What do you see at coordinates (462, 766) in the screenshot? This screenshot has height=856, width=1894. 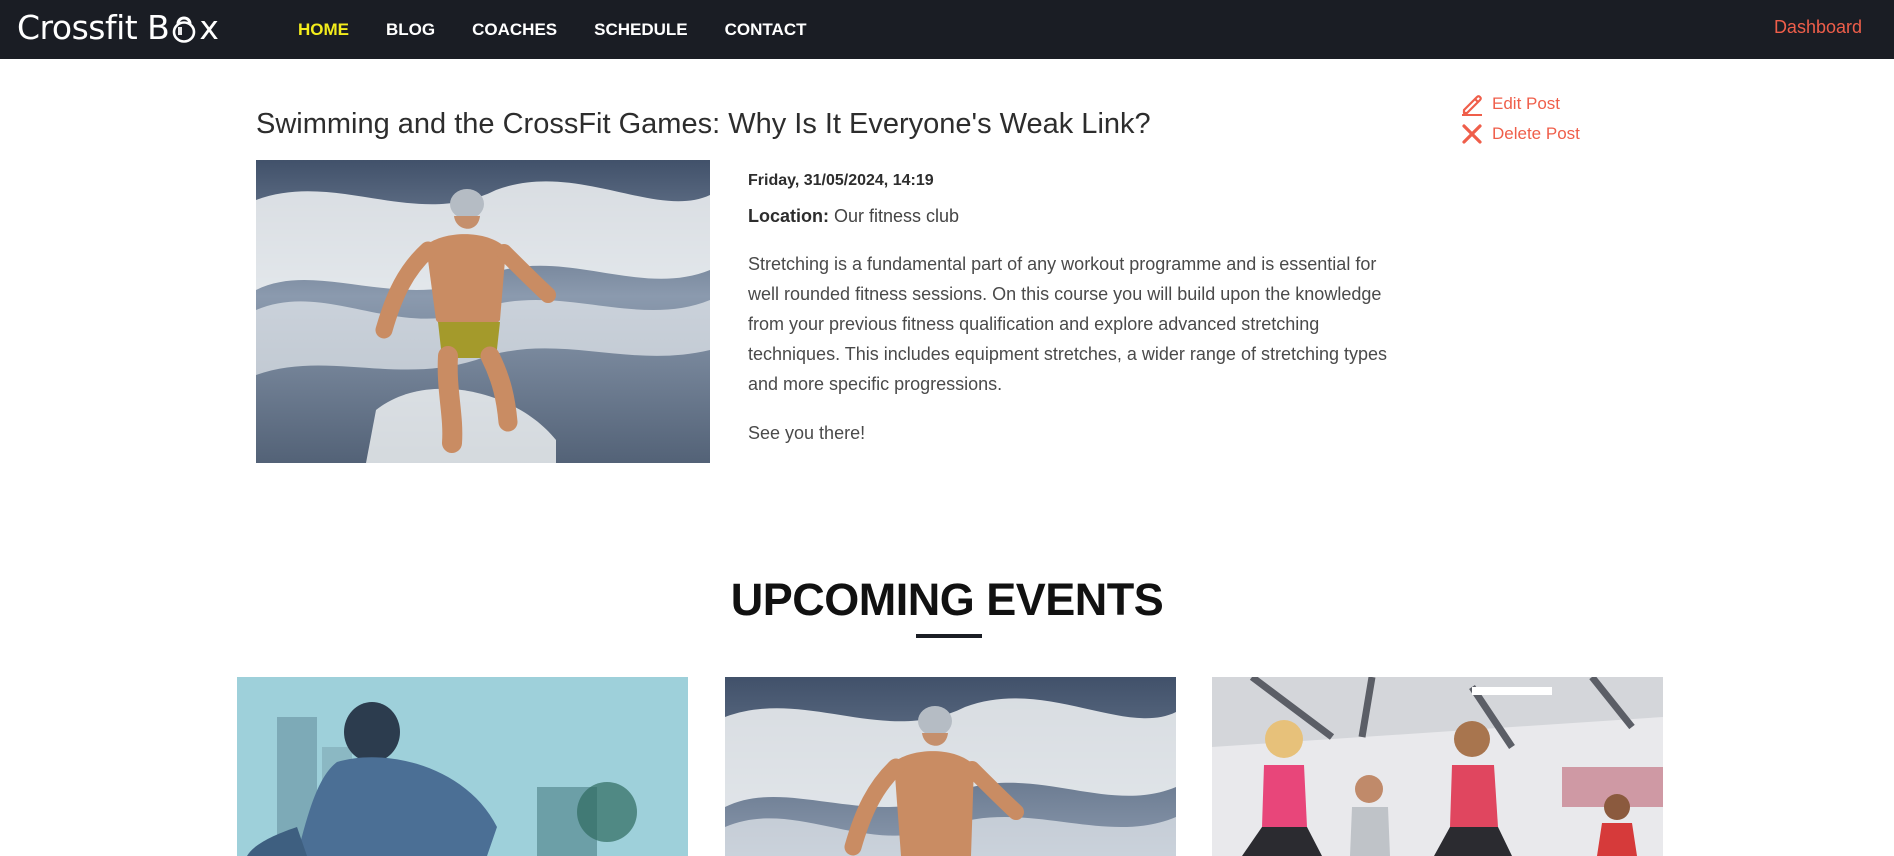 I see `event-card-image-runner` at bounding box center [462, 766].